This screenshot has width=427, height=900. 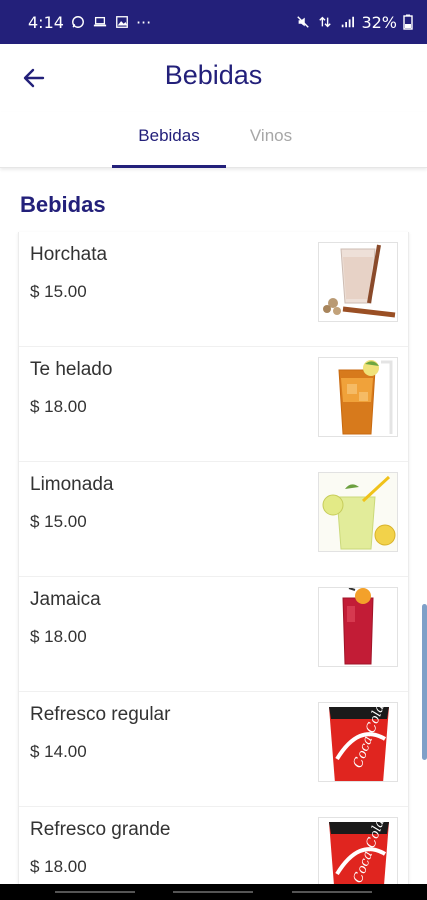 I want to click on list-item: Jamaica $ 18.00, so click(x=213, y=634).